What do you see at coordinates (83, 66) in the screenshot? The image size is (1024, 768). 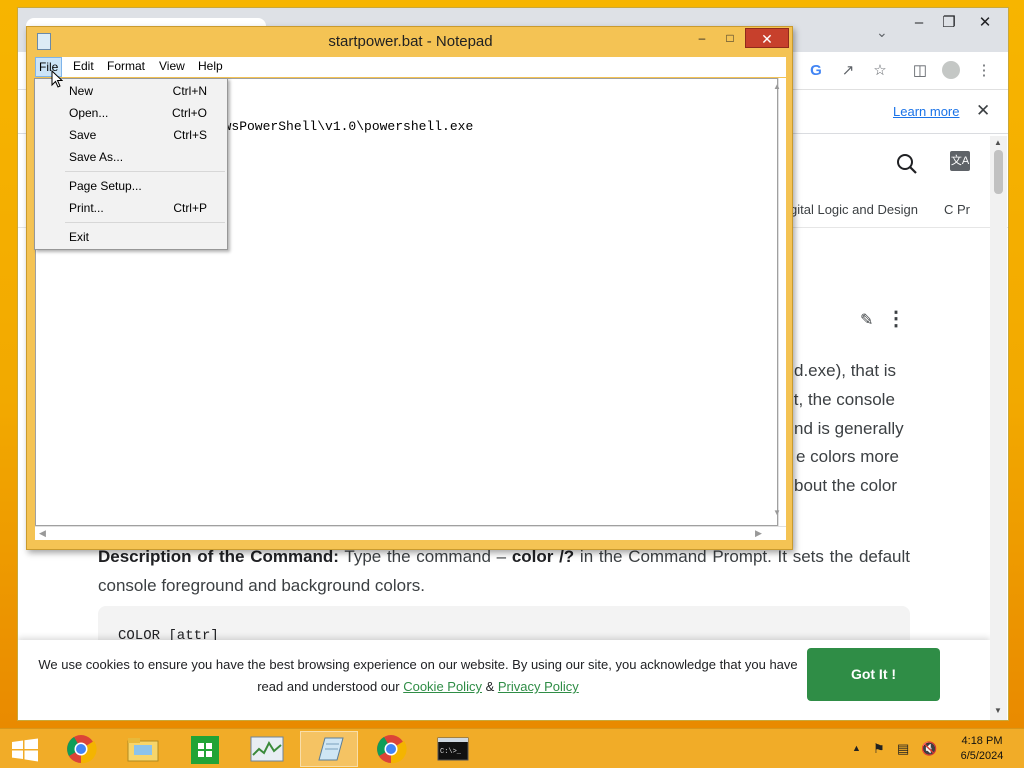 I see `menu-edit: Edit` at bounding box center [83, 66].